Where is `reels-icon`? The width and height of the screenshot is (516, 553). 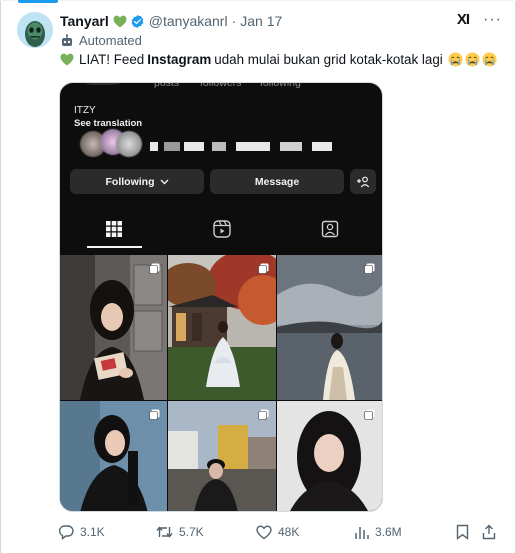
reels-icon is located at coordinates (222, 229).